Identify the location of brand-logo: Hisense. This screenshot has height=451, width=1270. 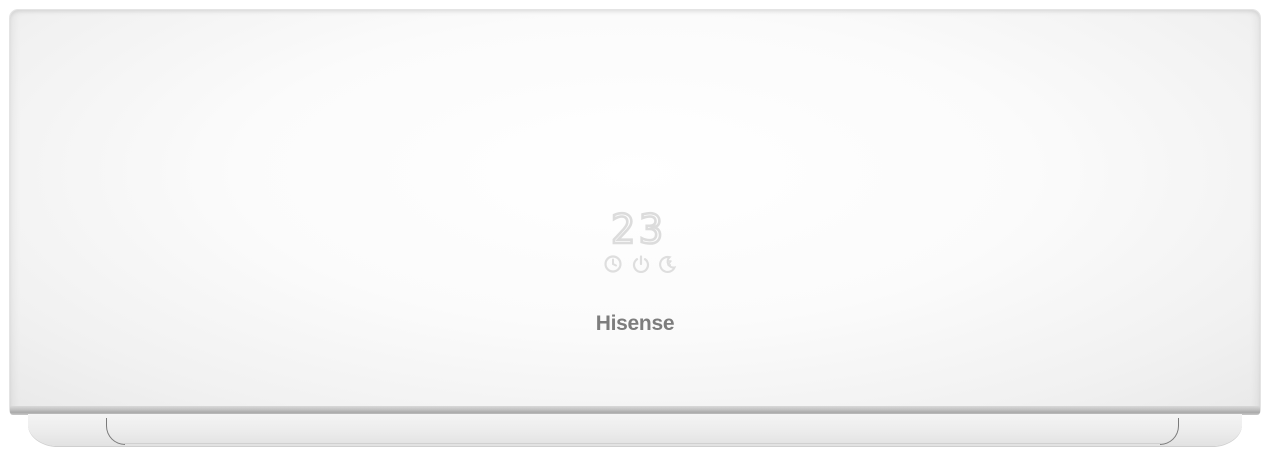
(635, 323).